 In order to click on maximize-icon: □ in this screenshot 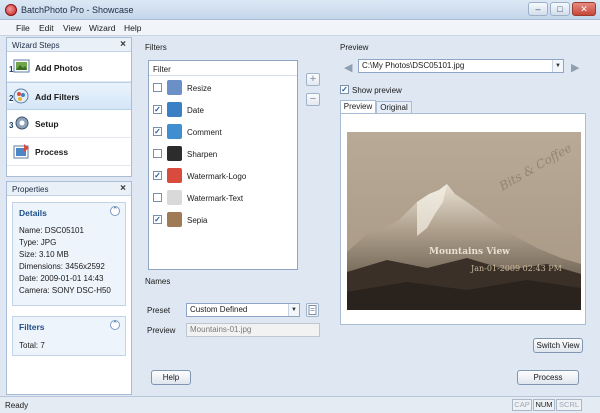, I will do `click(560, 9)`.